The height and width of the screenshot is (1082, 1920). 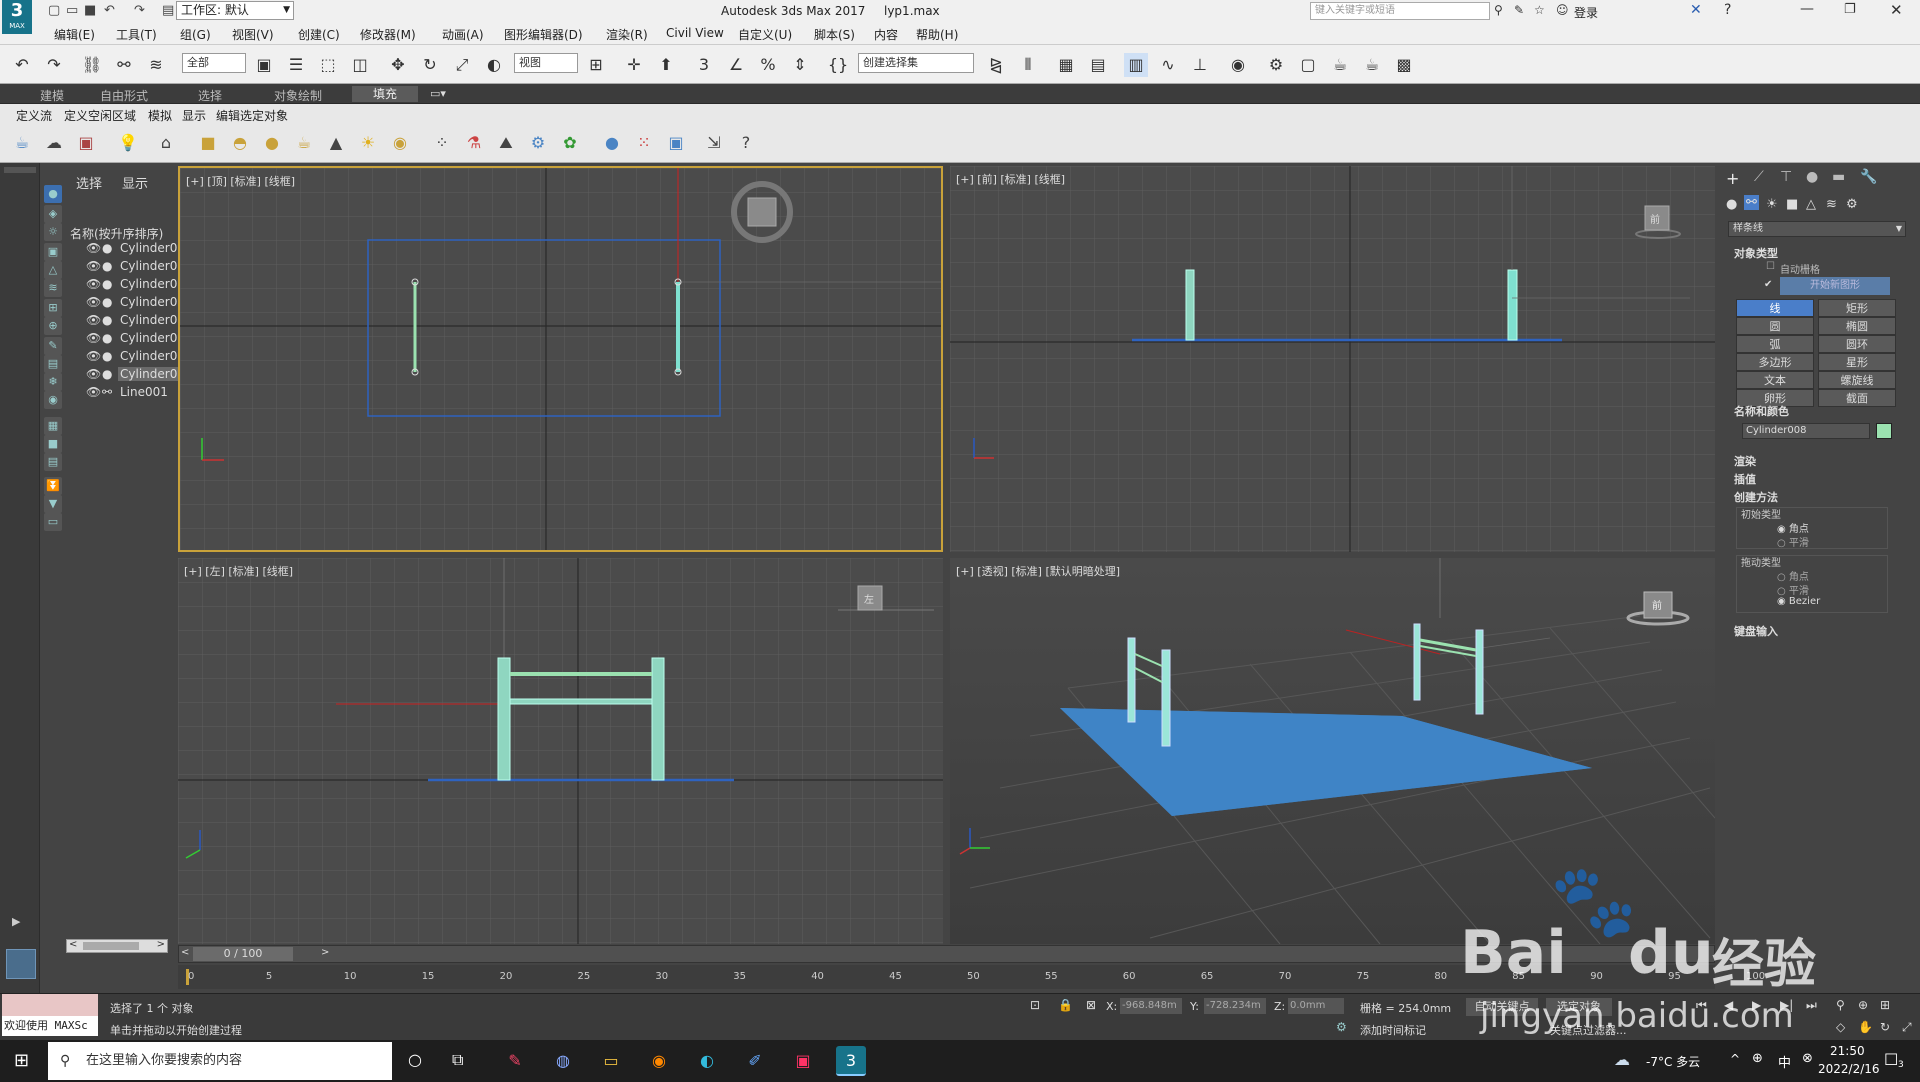 I want to click on menu-help: 帮助(H), so click(x=937, y=34).